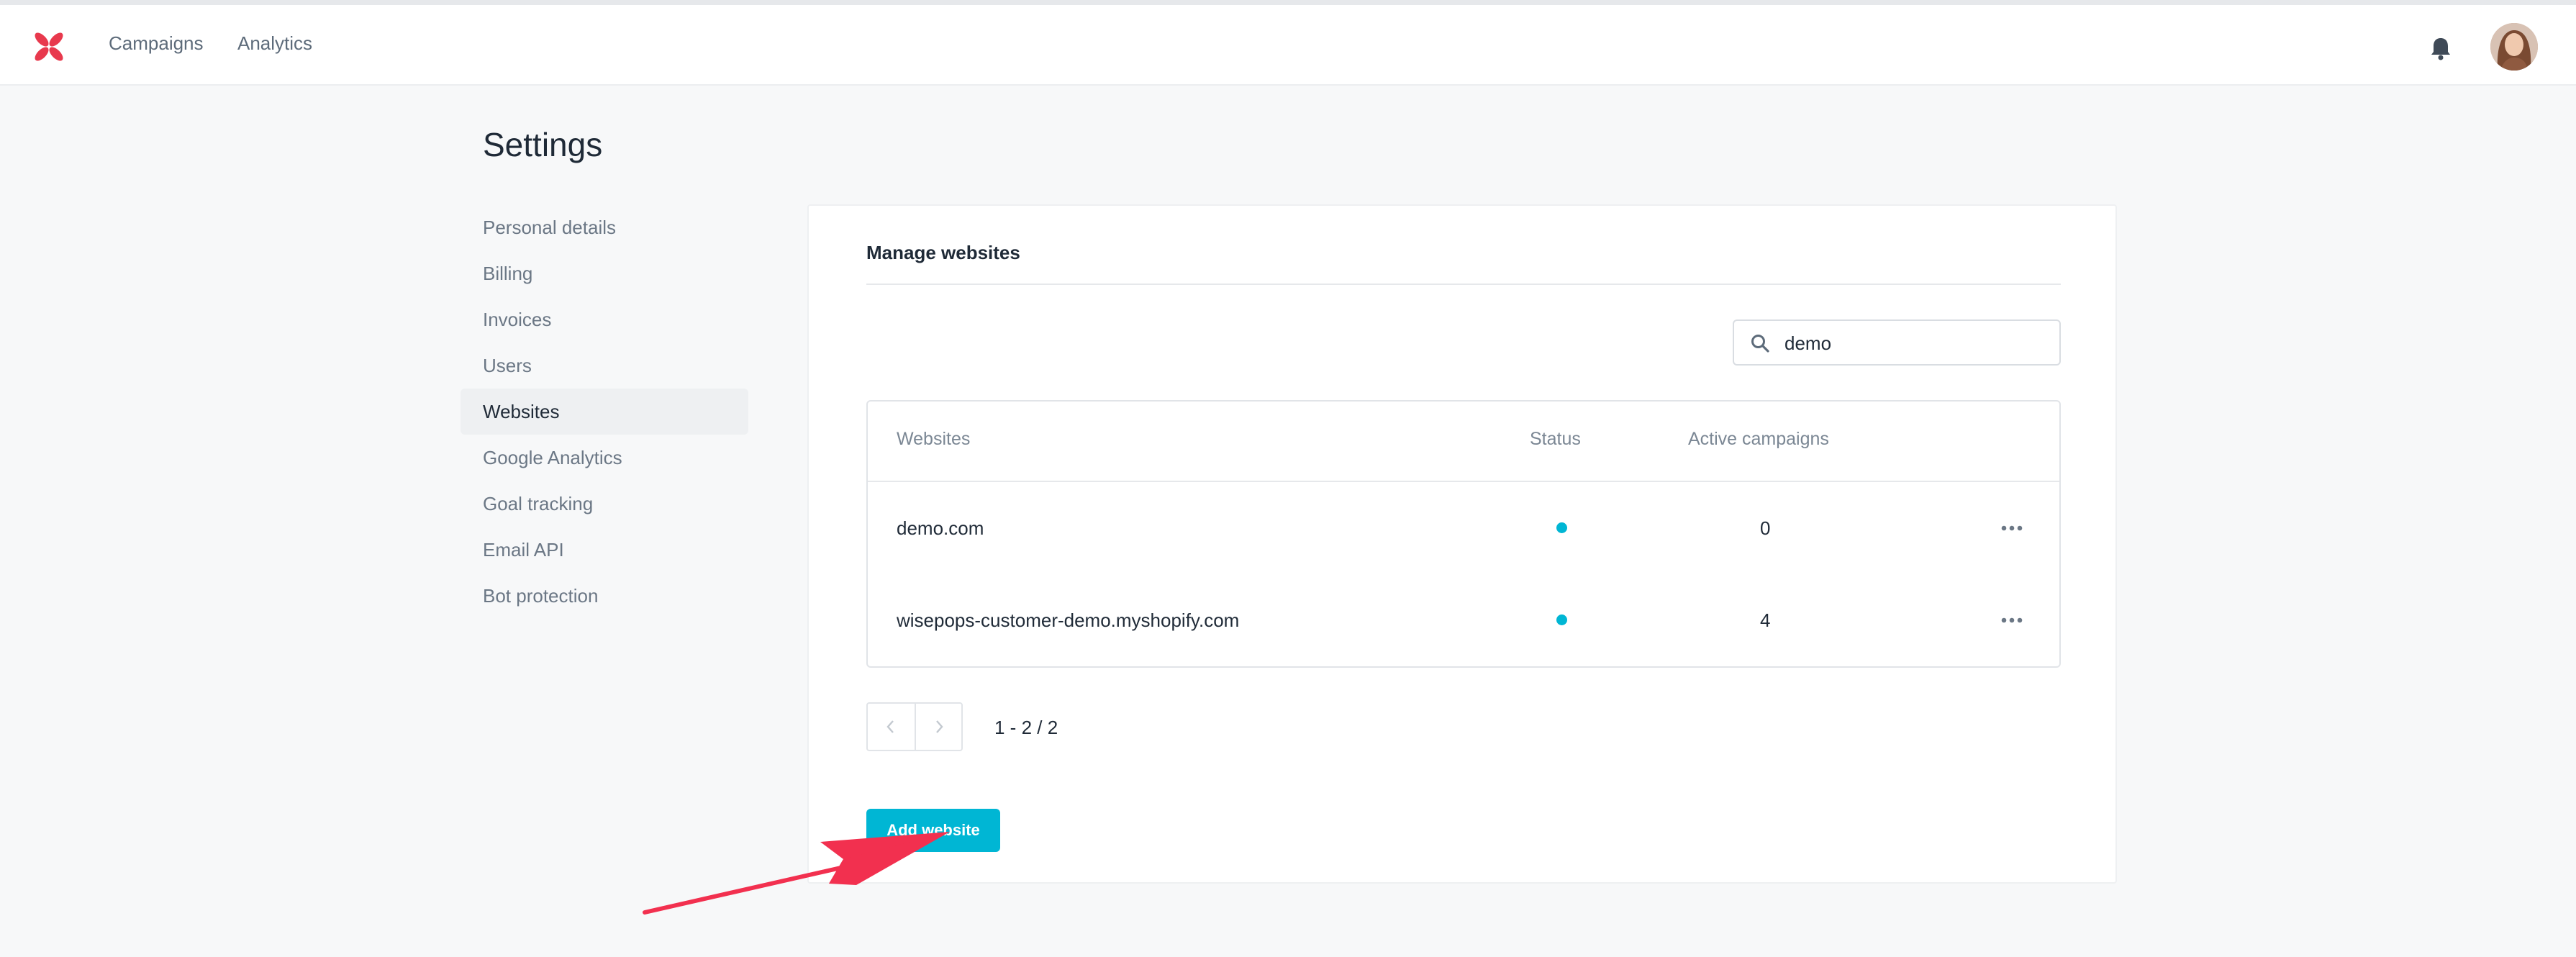 The image size is (2576, 957). Describe the element at coordinates (940, 528) in the screenshot. I see `website-name: demo.com` at that location.